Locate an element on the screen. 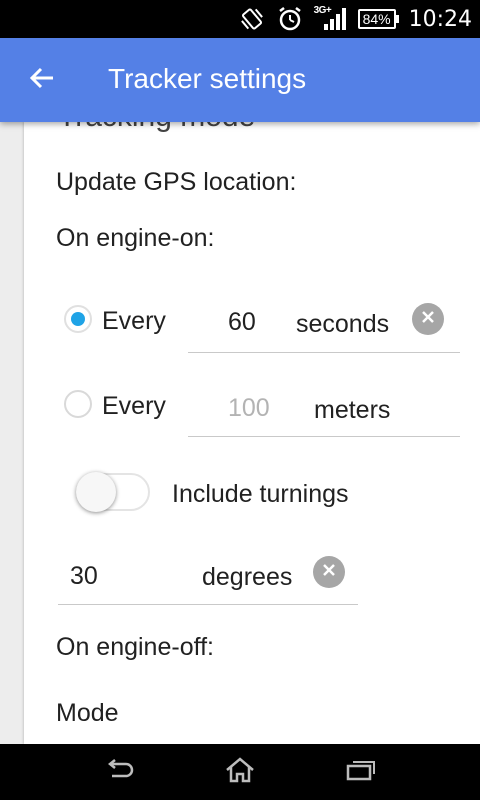 Image resolution: width=480 pixels, height=800 pixels. nav-back-button is located at coordinates (120, 772).